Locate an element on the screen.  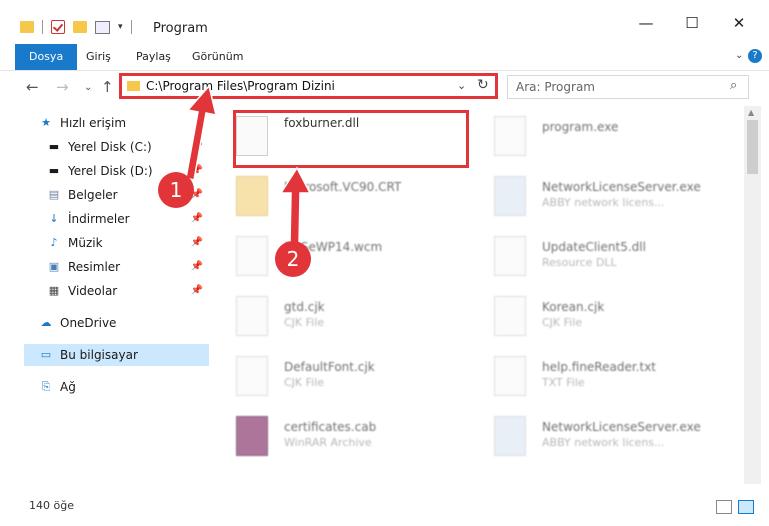
annotation-arrows is located at coordinates (248, 164).